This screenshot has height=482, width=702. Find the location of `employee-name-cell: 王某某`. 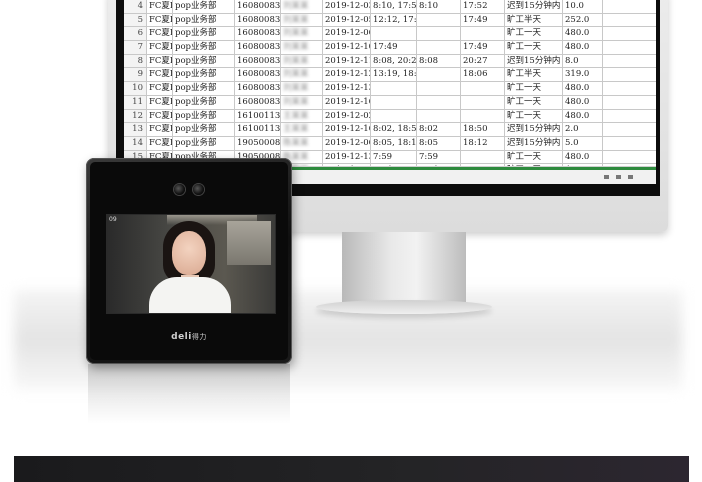

employee-name-cell: 王某某 is located at coordinates (301, 116).